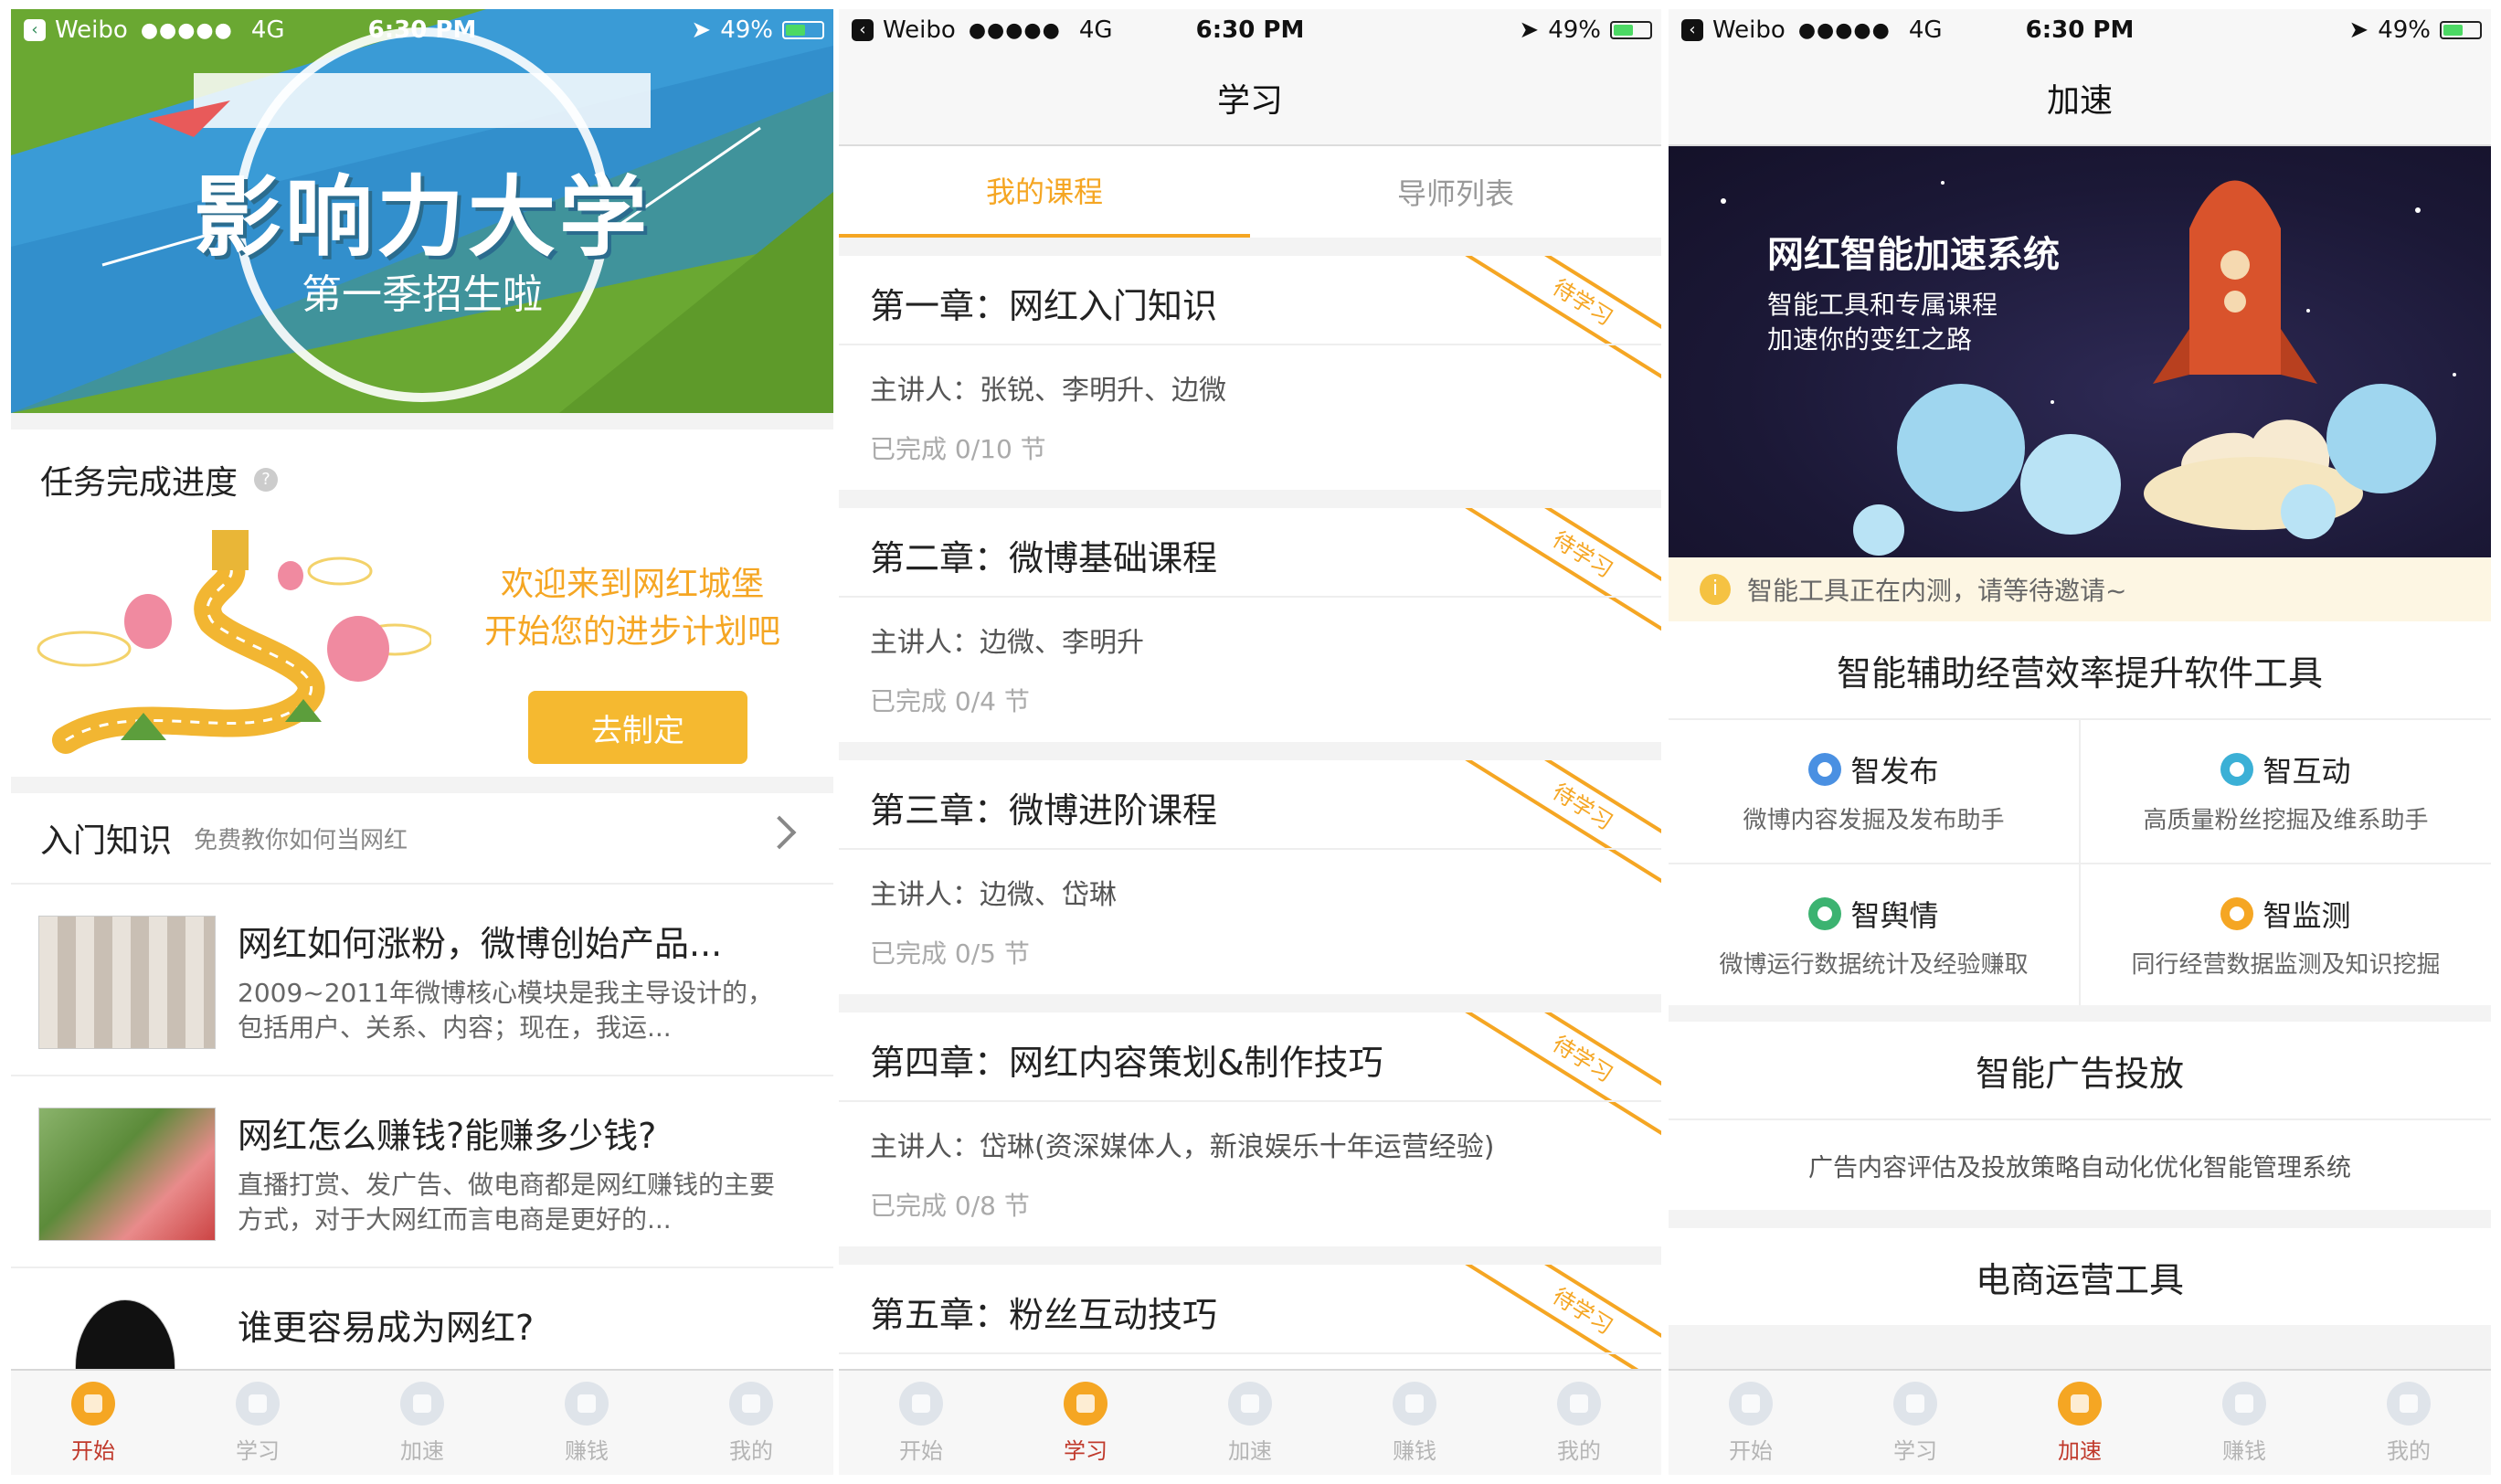  Describe the element at coordinates (1874, 820) in the screenshot. I see `tool-description: 微博内容发掘及发布助手` at that location.